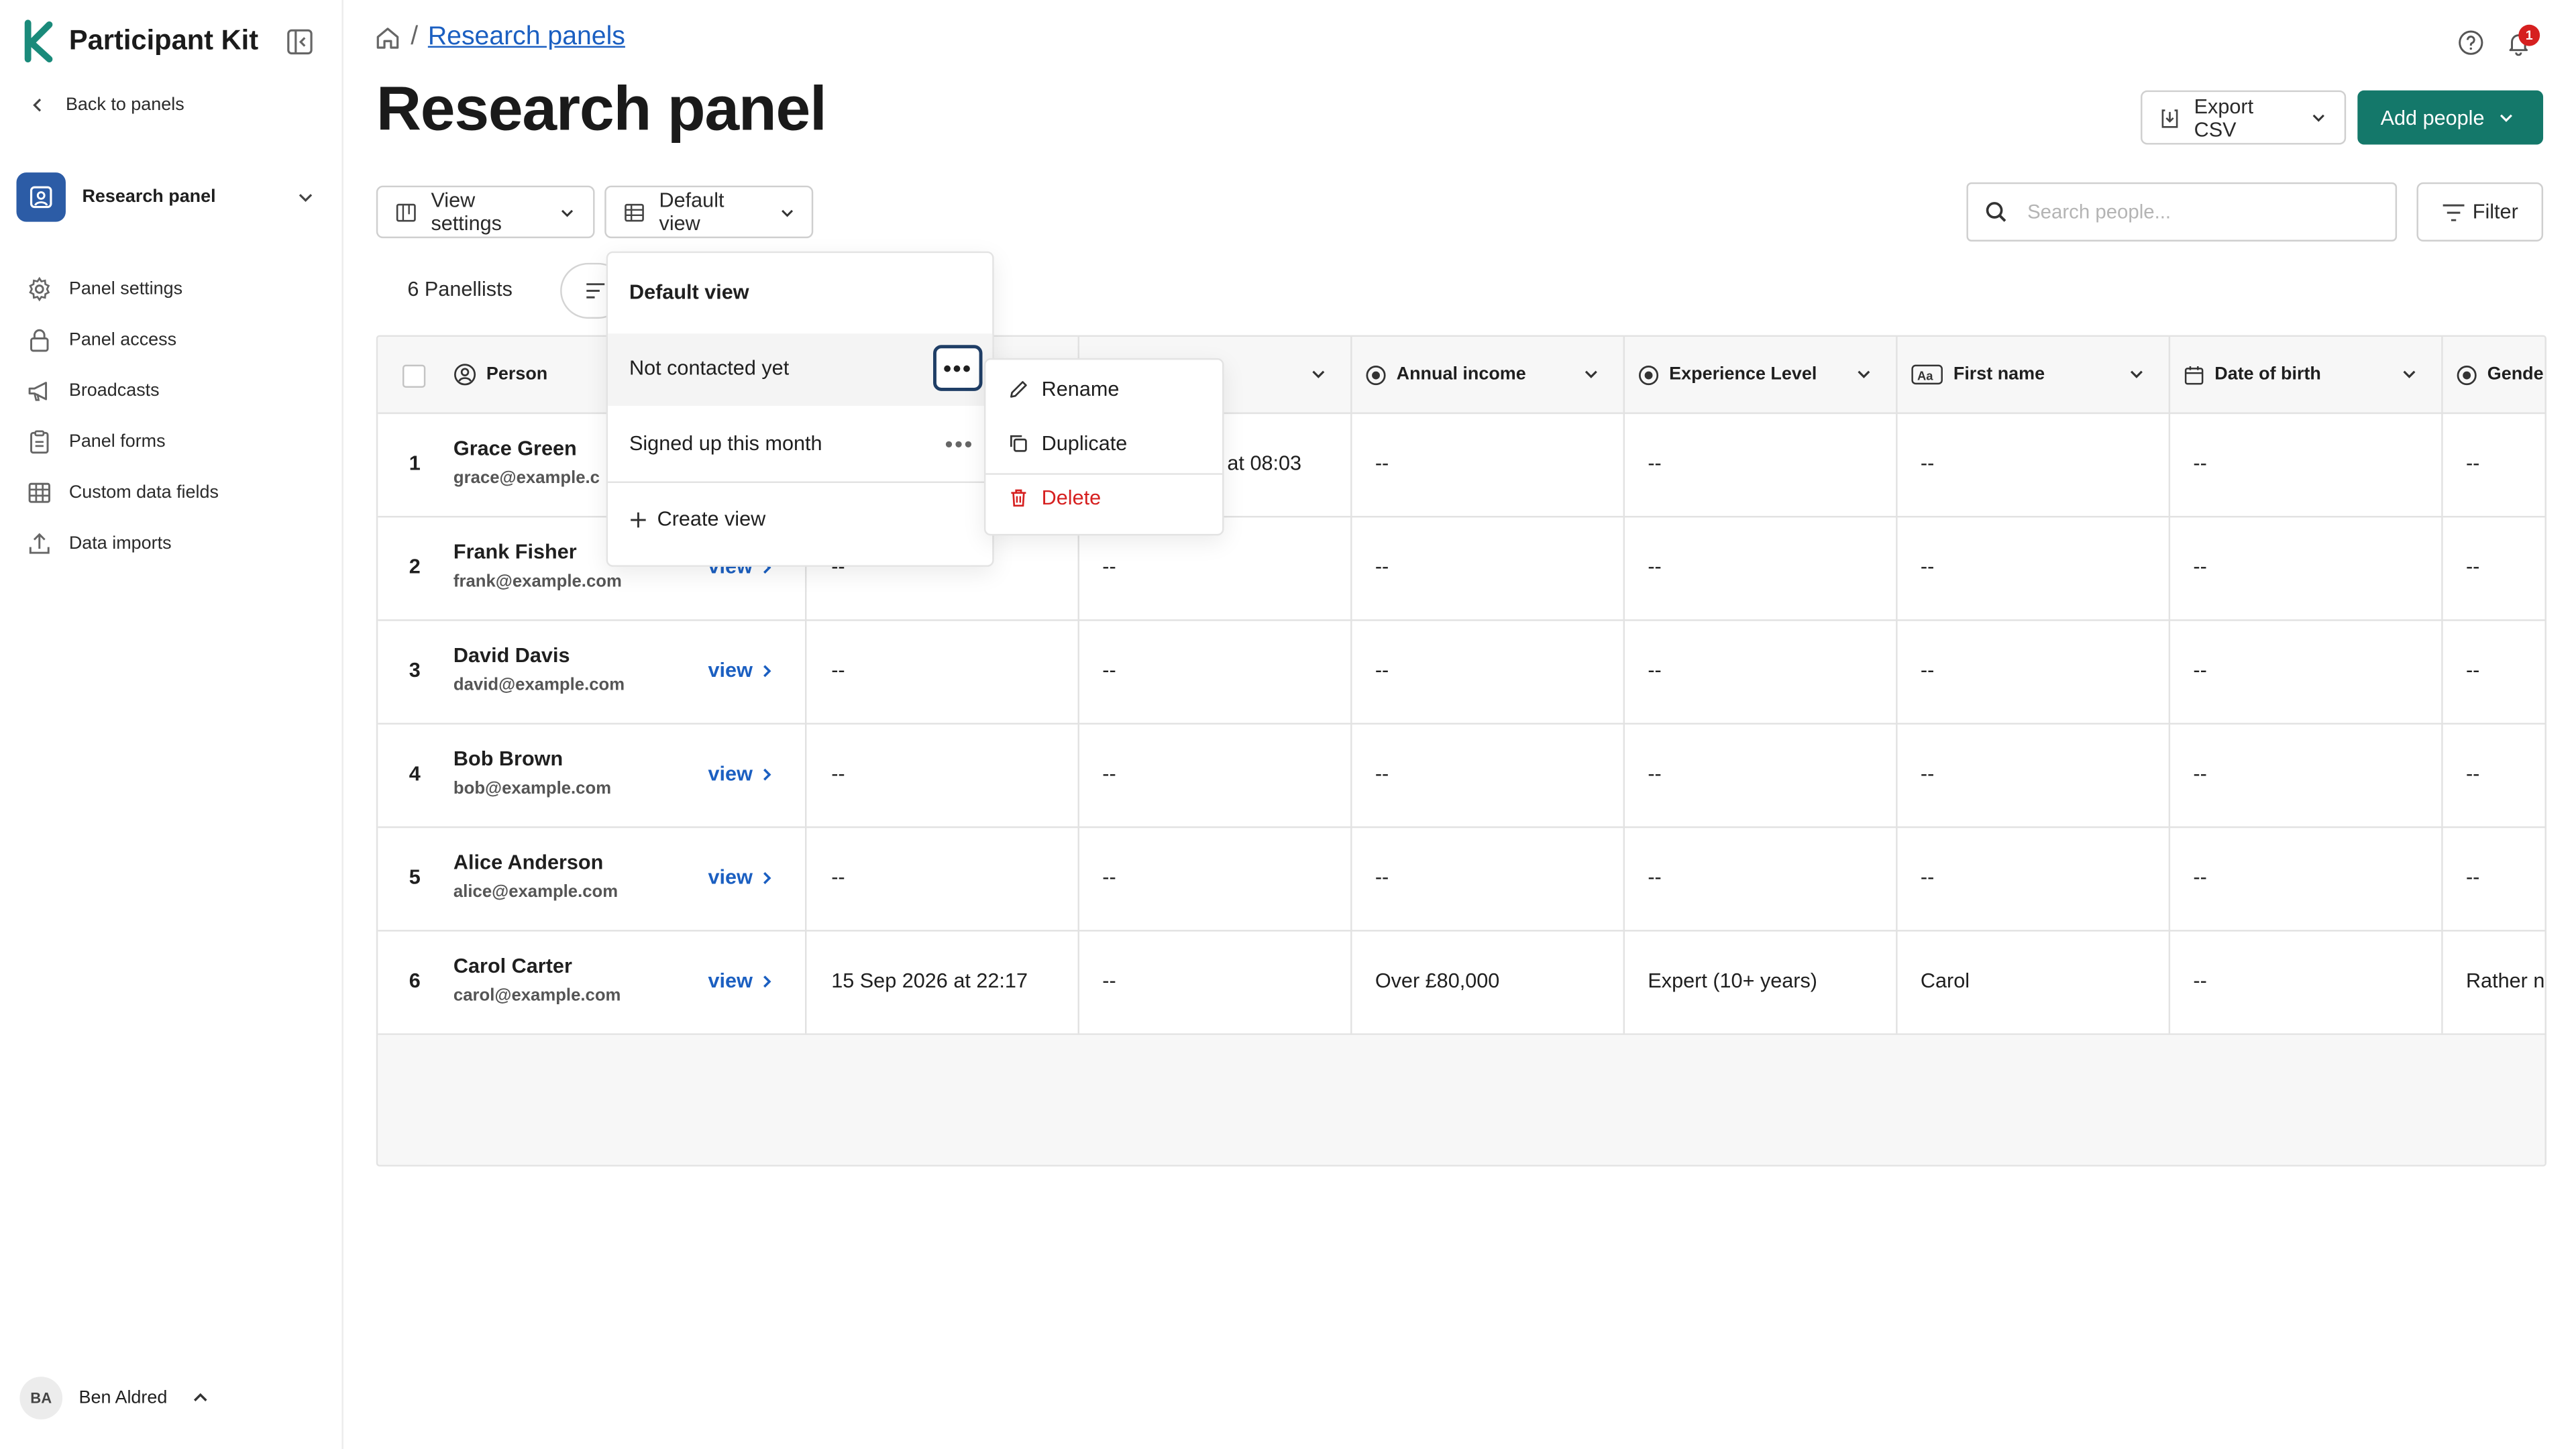 This screenshot has width=2576, height=1449. Describe the element at coordinates (163, 40) in the screenshot. I see `app-name: Participant Kit` at that location.